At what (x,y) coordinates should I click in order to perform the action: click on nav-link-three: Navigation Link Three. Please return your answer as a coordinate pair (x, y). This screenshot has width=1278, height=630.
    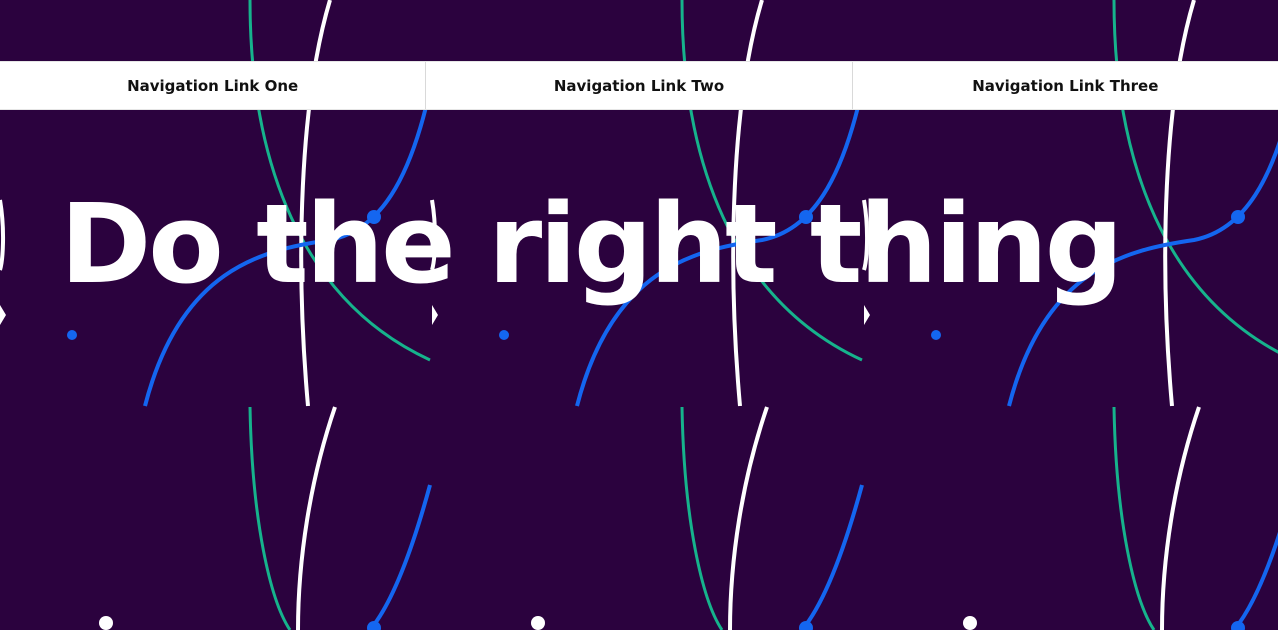
    Looking at the image, I should click on (1065, 85).